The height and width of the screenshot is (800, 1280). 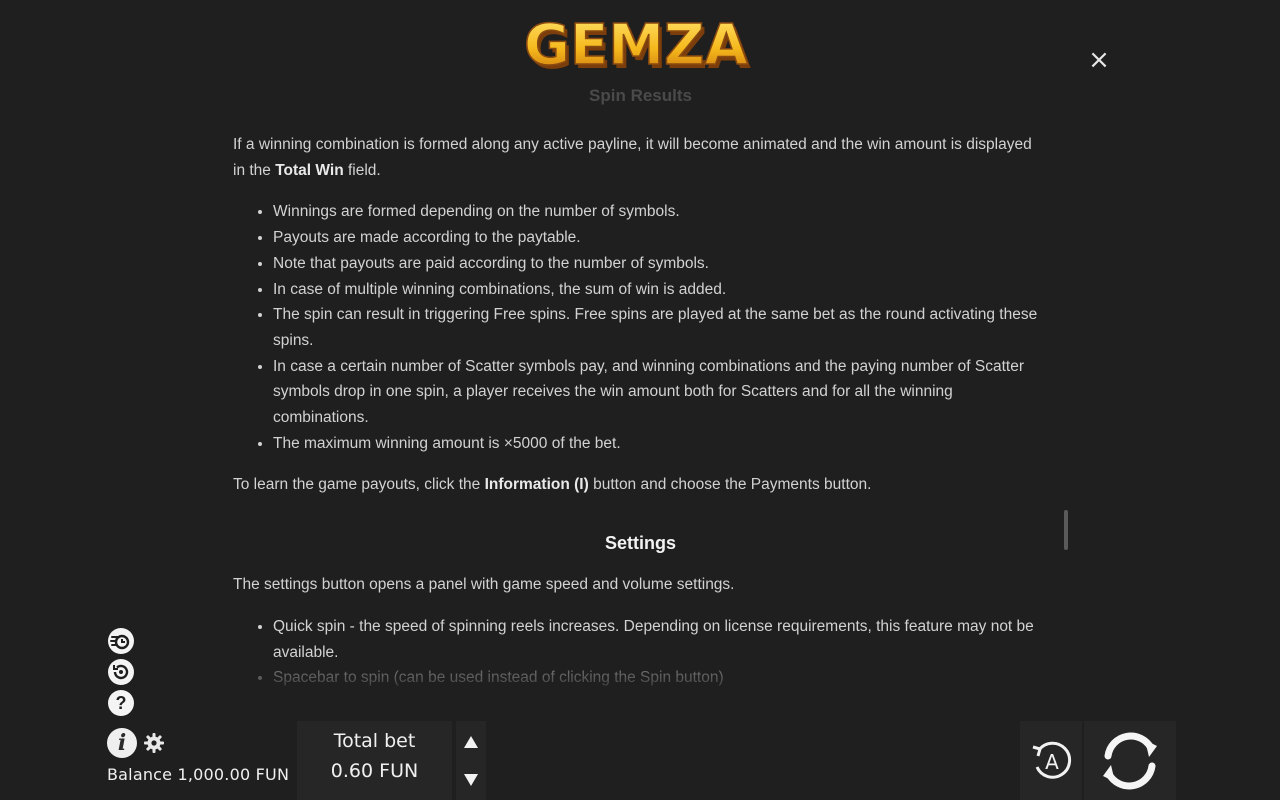 I want to click on help-icon: ?, so click(x=121, y=703).